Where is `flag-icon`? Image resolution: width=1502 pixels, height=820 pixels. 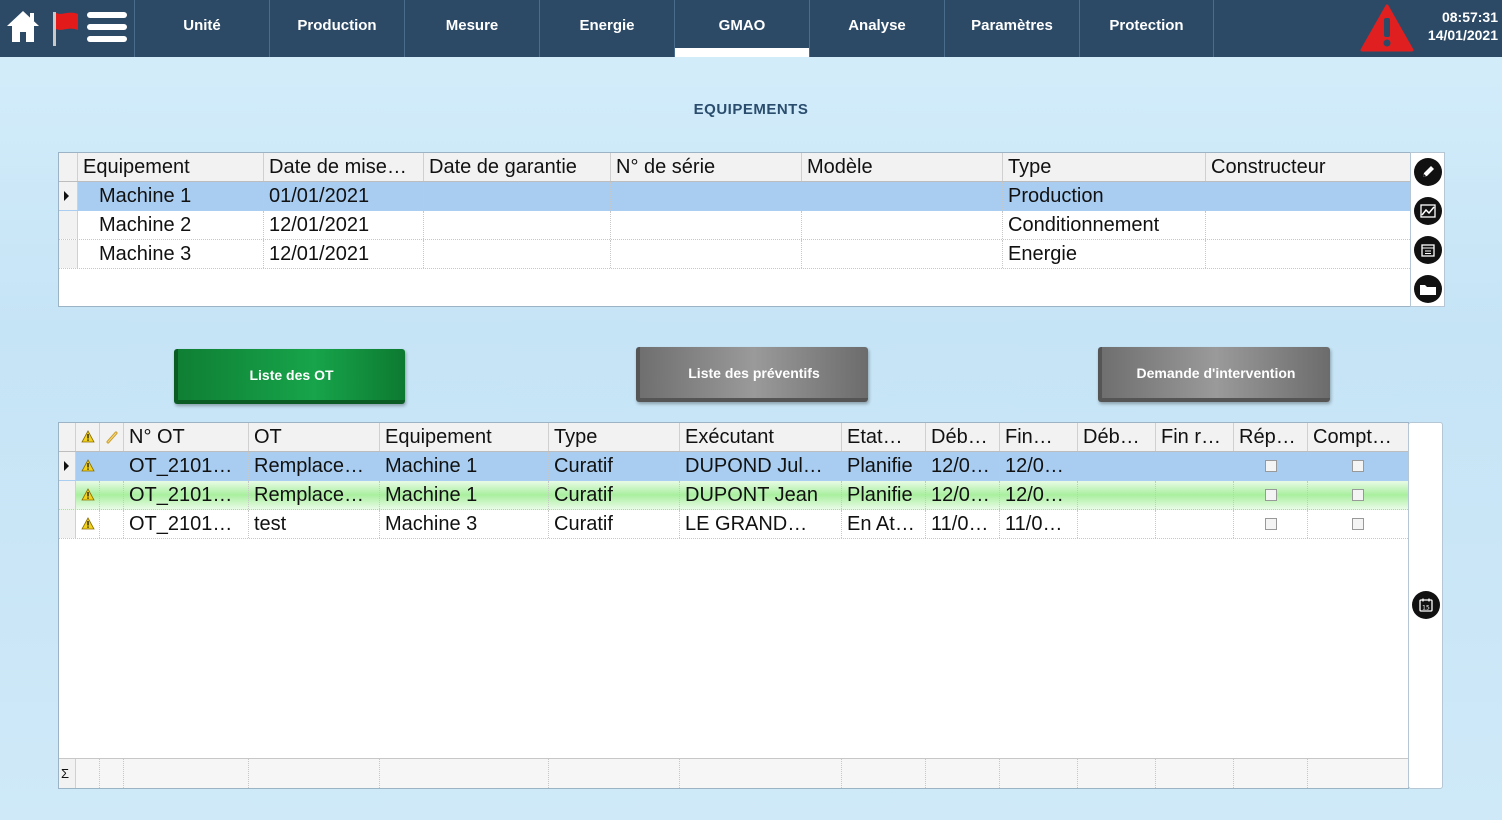
flag-icon is located at coordinates (66, 28).